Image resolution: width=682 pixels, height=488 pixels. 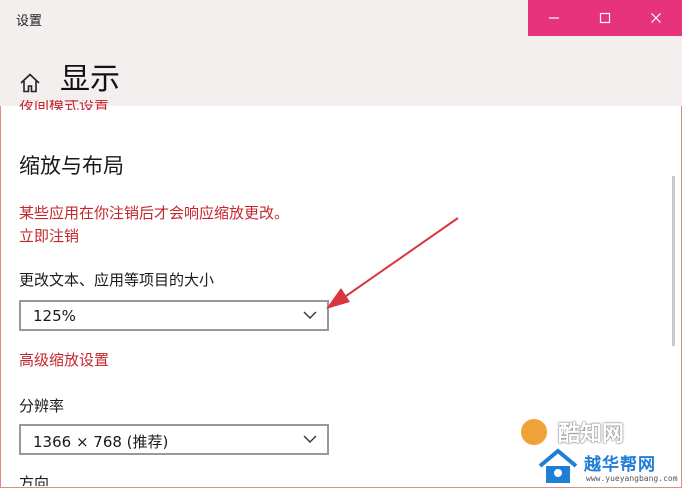 What do you see at coordinates (620, 465) in the screenshot?
I see `watermark-brand-2: 越华帮网` at bounding box center [620, 465].